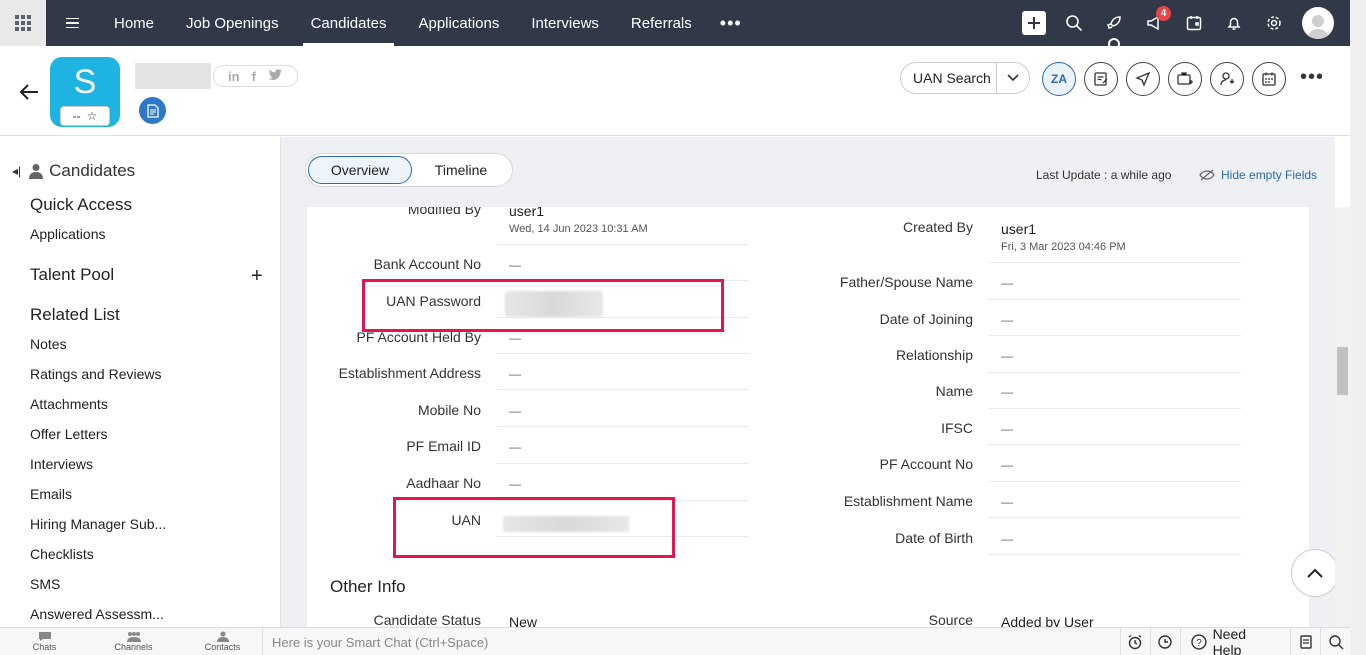 This screenshot has height=655, width=1366. I want to click on sidebar-item-interviews: Interviews, so click(61, 464).